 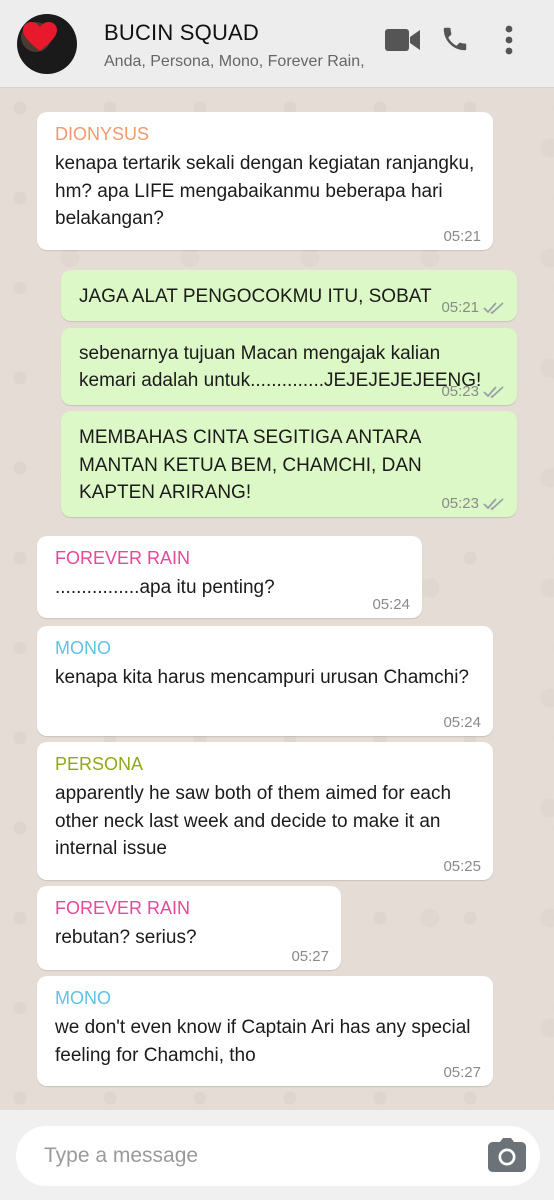 What do you see at coordinates (259, 1156) in the screenshot?
I see `message-input` at bounding box center [259, 1156].